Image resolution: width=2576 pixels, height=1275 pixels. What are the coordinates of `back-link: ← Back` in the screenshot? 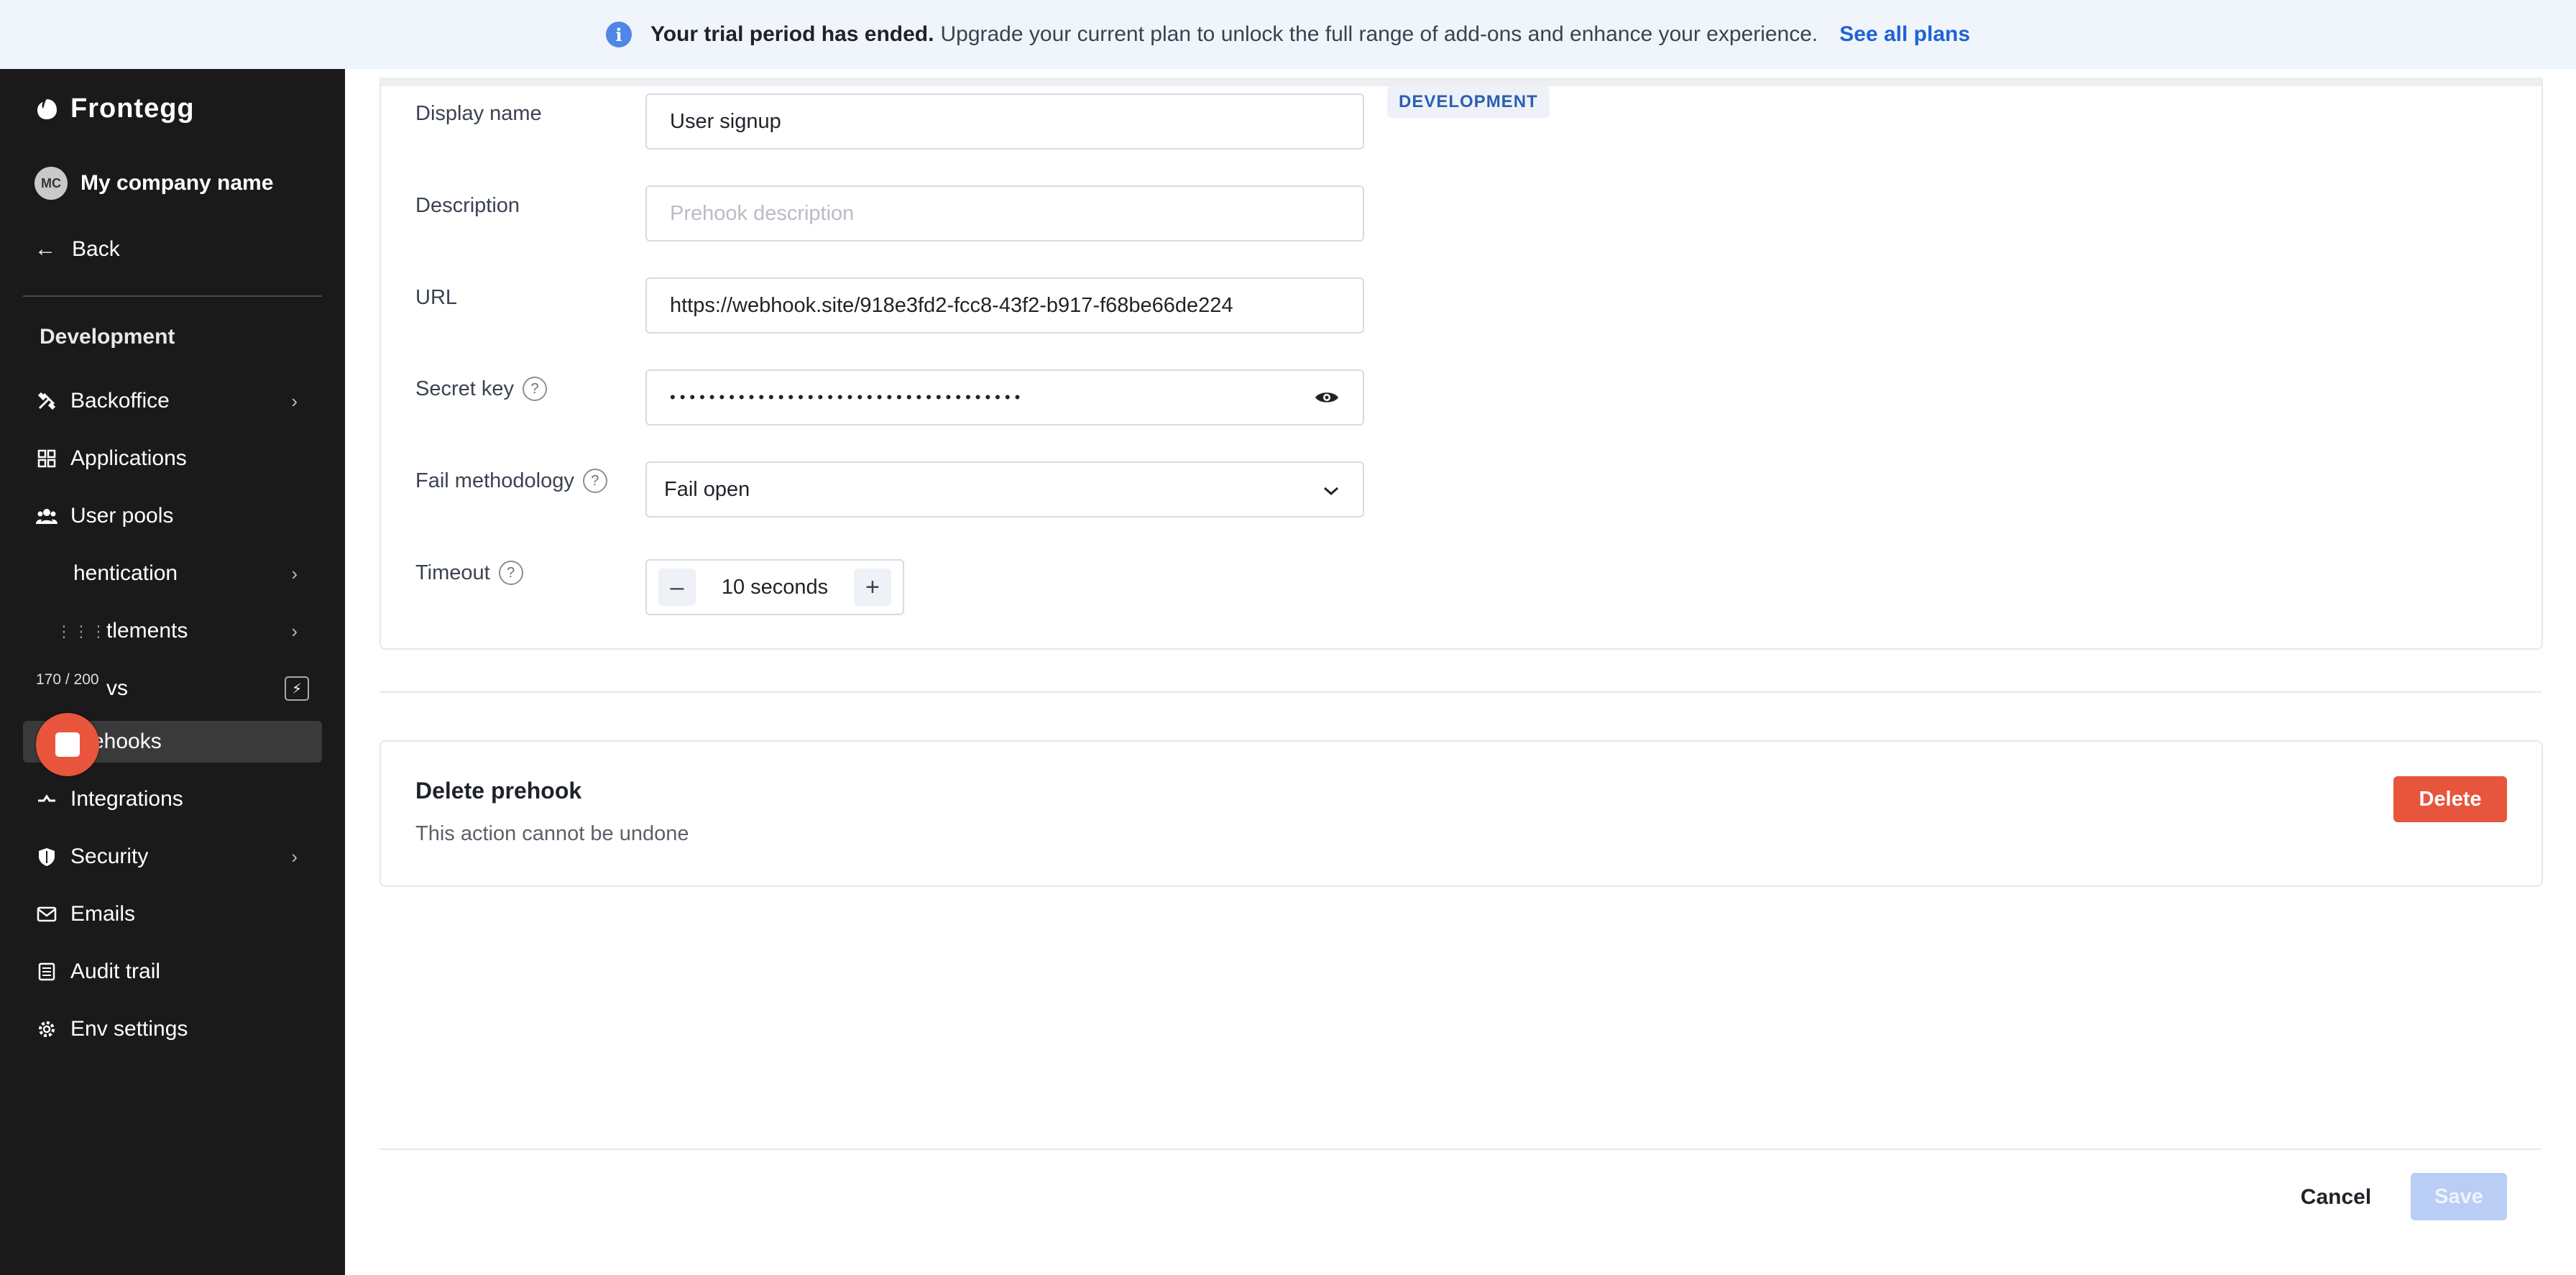 It's located at (77, 249).